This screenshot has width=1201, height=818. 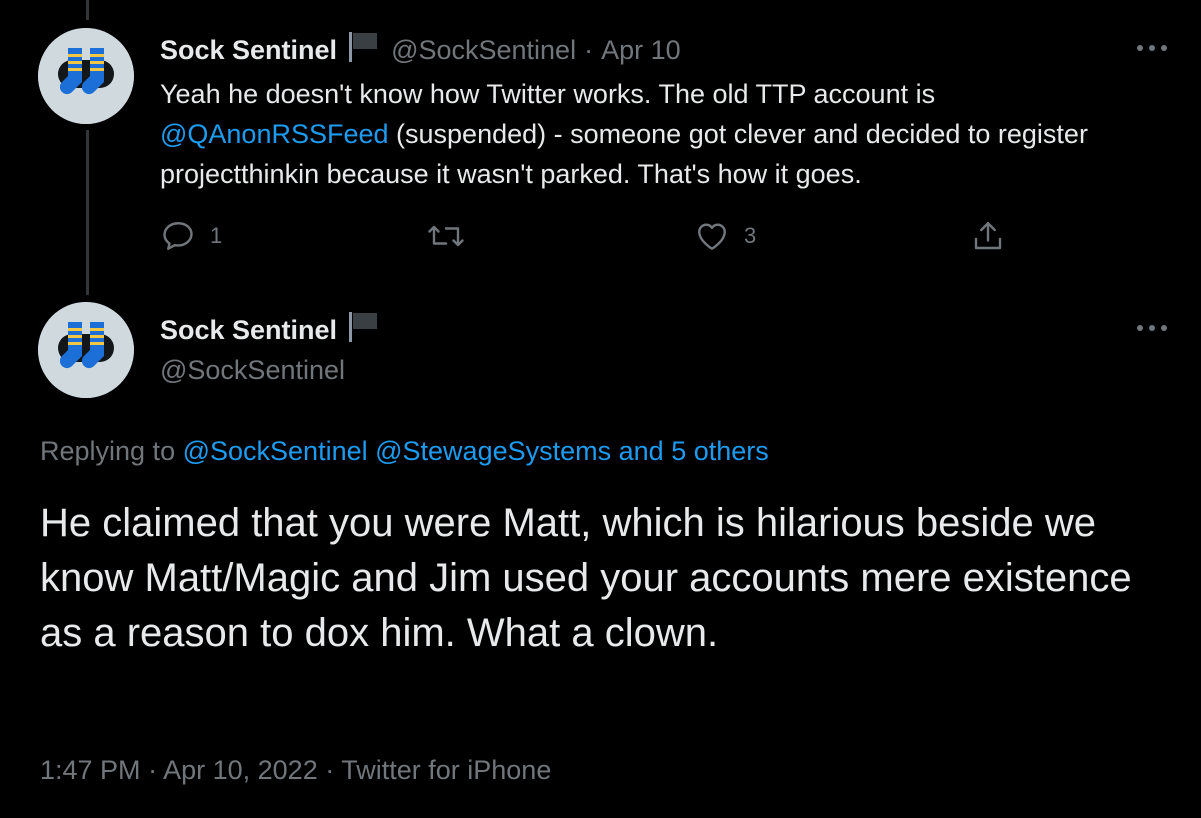 I want to click on tweet-header: Sock Sentinel @SockSentinel · Apr 10, so click(x=420, y=50).